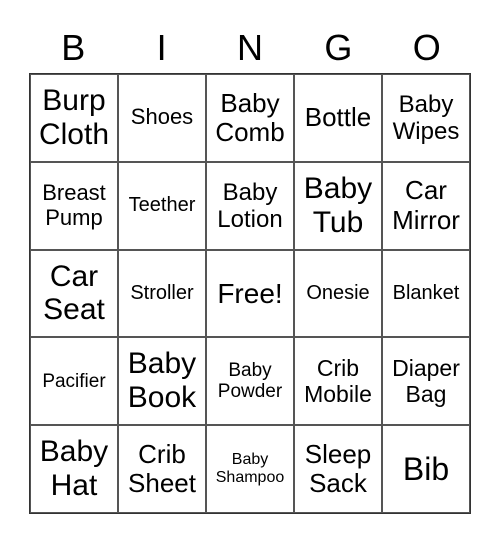 This screenshot has width=500, height=544. I want to click on header-letter: I, so click(161, 47).